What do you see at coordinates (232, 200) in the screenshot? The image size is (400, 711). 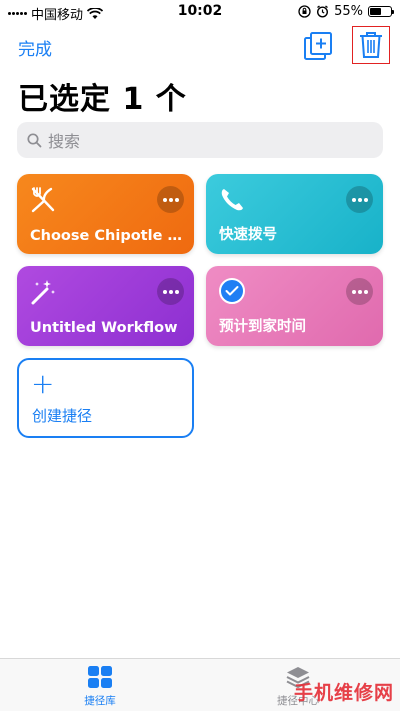 I see `phone-icon` at bounding box center [232, 200].